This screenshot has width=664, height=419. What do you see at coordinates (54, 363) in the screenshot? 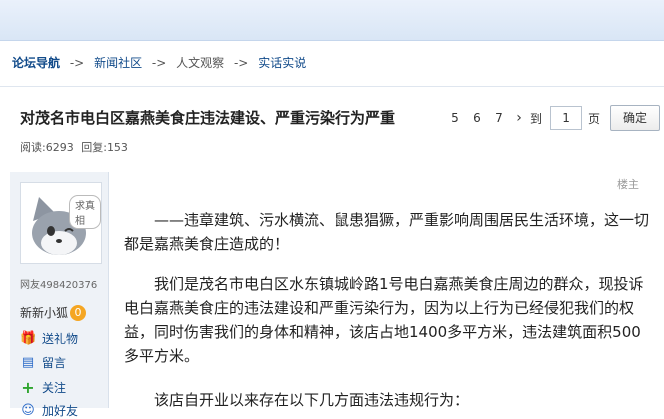
I see `message-label: 留言` at bounding box center [54, 363].